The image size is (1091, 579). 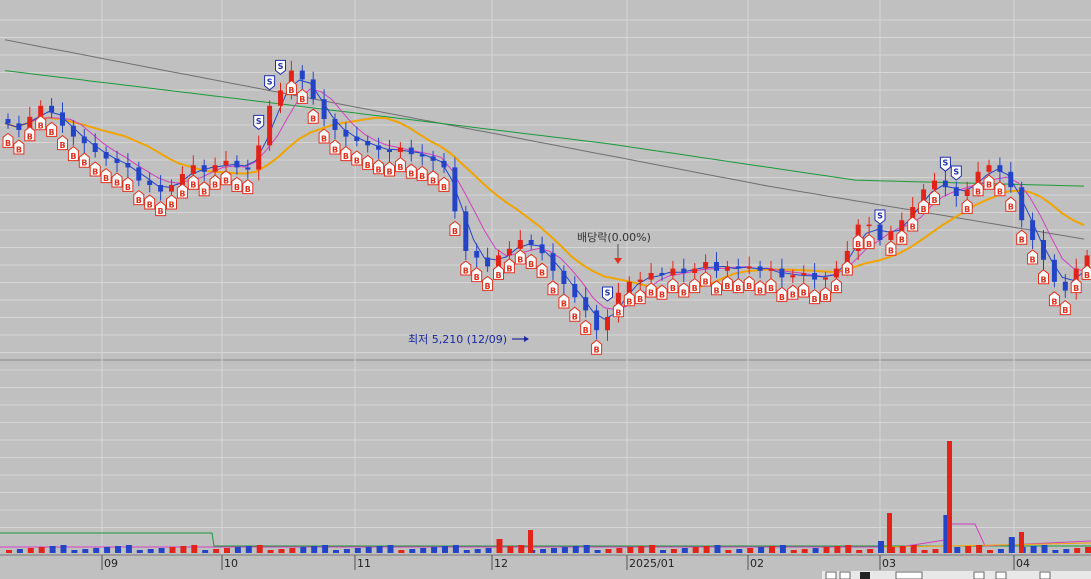 What do you see at coordinates (501, 563) in the screenshot?
I see `x-tick-label: 12` at bounding box center [501, 563].